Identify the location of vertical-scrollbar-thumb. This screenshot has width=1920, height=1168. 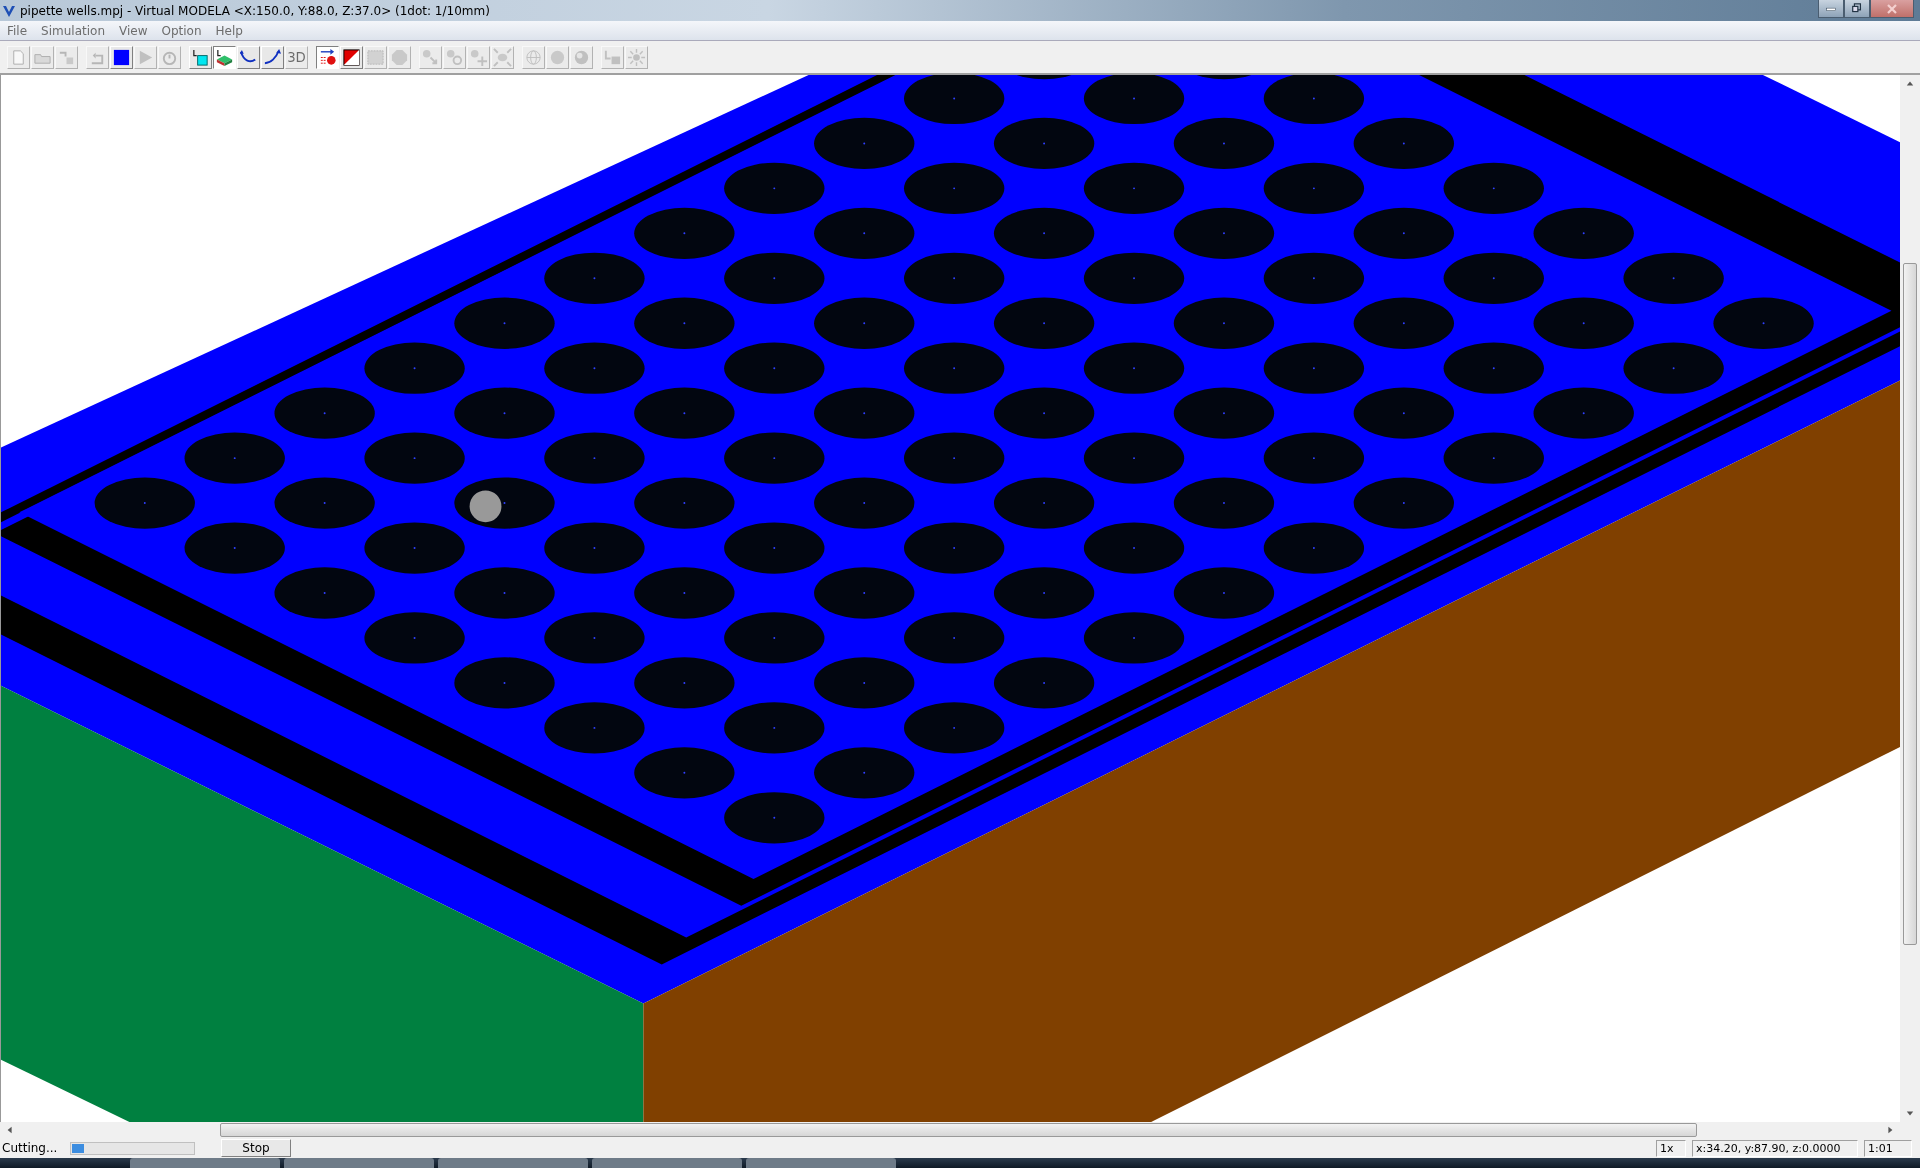
(1910, 604).